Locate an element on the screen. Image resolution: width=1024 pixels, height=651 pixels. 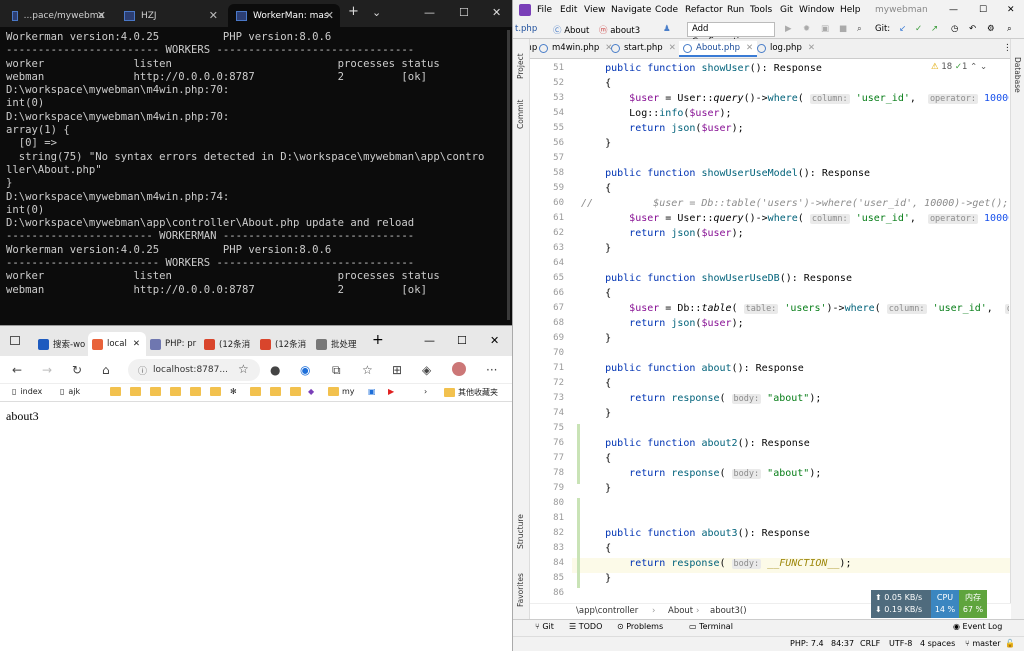
bookmark-other-folder: 其他收藏夹 is located at coordinates (471, 392).